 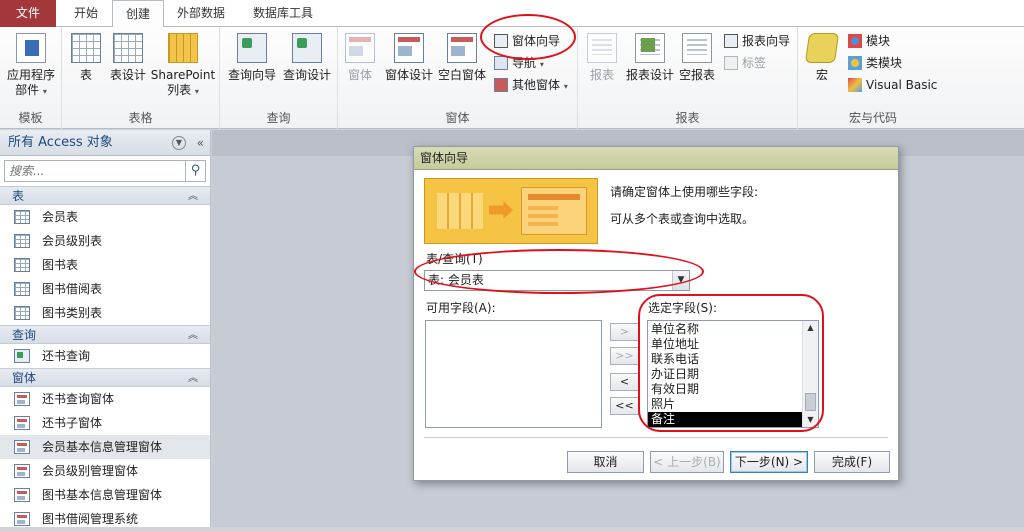 What do you see at coordinates (557, 280) in the screenshot?
I see `table-query-select: 表: 会员表 ▼` at bounding box center [557, 280].